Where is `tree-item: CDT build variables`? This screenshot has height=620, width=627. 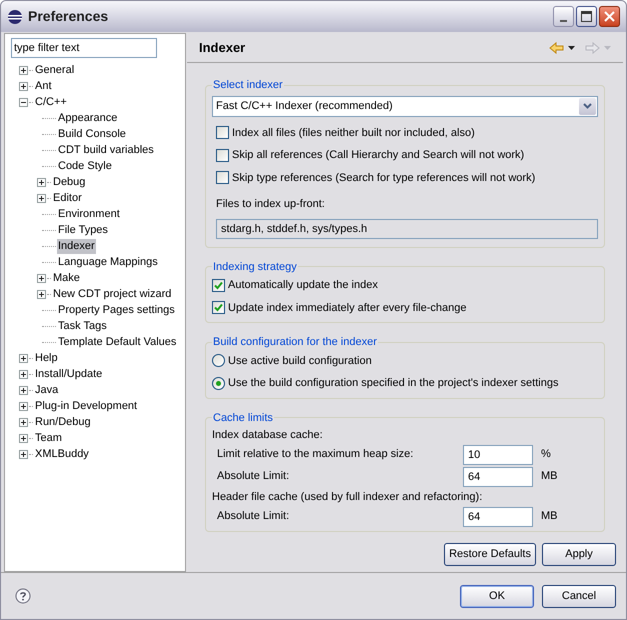
tree-item: CDT build variables is located at coordinates (106, 150).